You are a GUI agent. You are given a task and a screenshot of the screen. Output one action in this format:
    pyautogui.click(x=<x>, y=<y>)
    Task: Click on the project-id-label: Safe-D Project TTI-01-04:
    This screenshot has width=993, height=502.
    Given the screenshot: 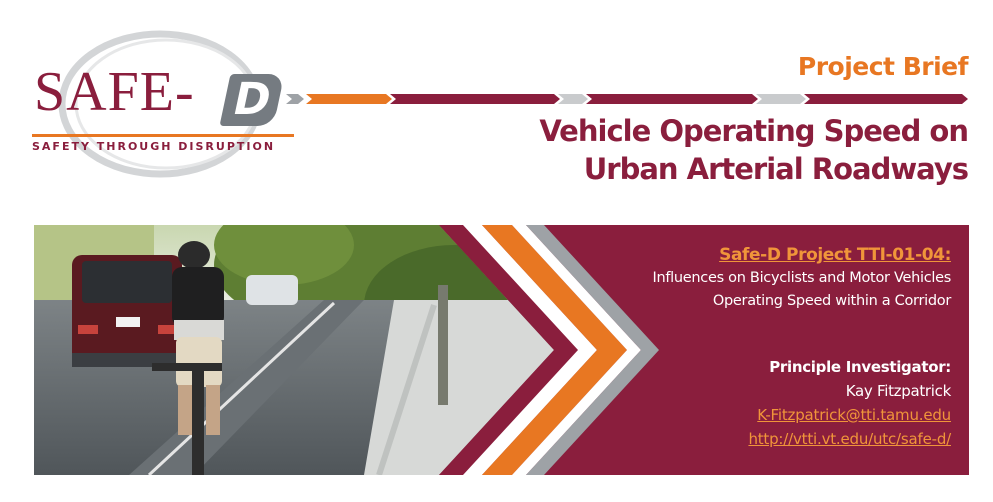 What is the action you would take?
    pyautogui.click(x=835, y=255)
    